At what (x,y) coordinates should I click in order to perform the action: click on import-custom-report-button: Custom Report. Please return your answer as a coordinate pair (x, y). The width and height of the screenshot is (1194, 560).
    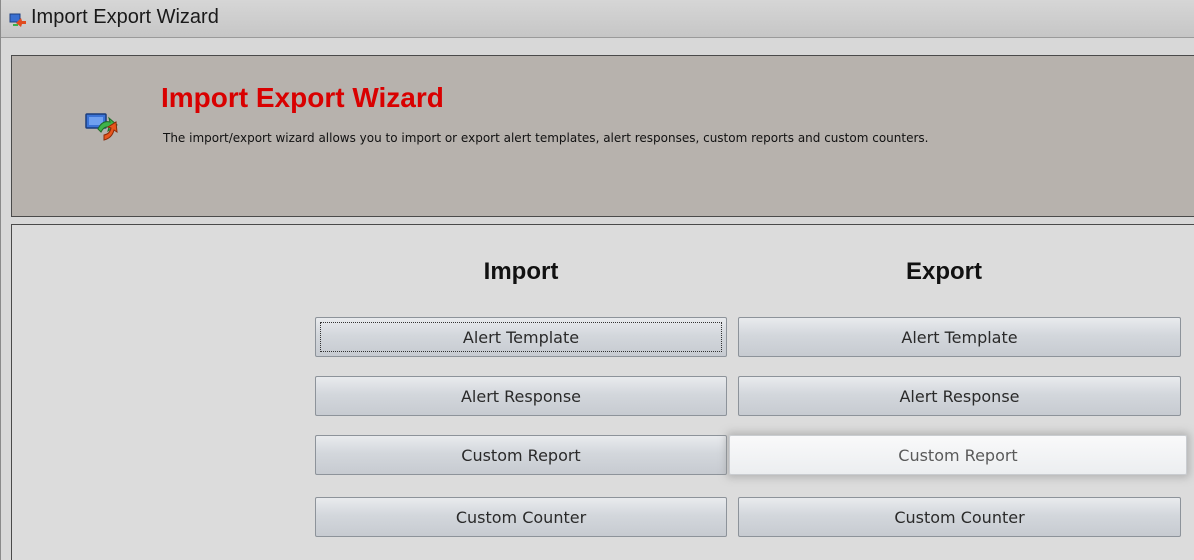
    Looking at the image, I should click on (521, 455).